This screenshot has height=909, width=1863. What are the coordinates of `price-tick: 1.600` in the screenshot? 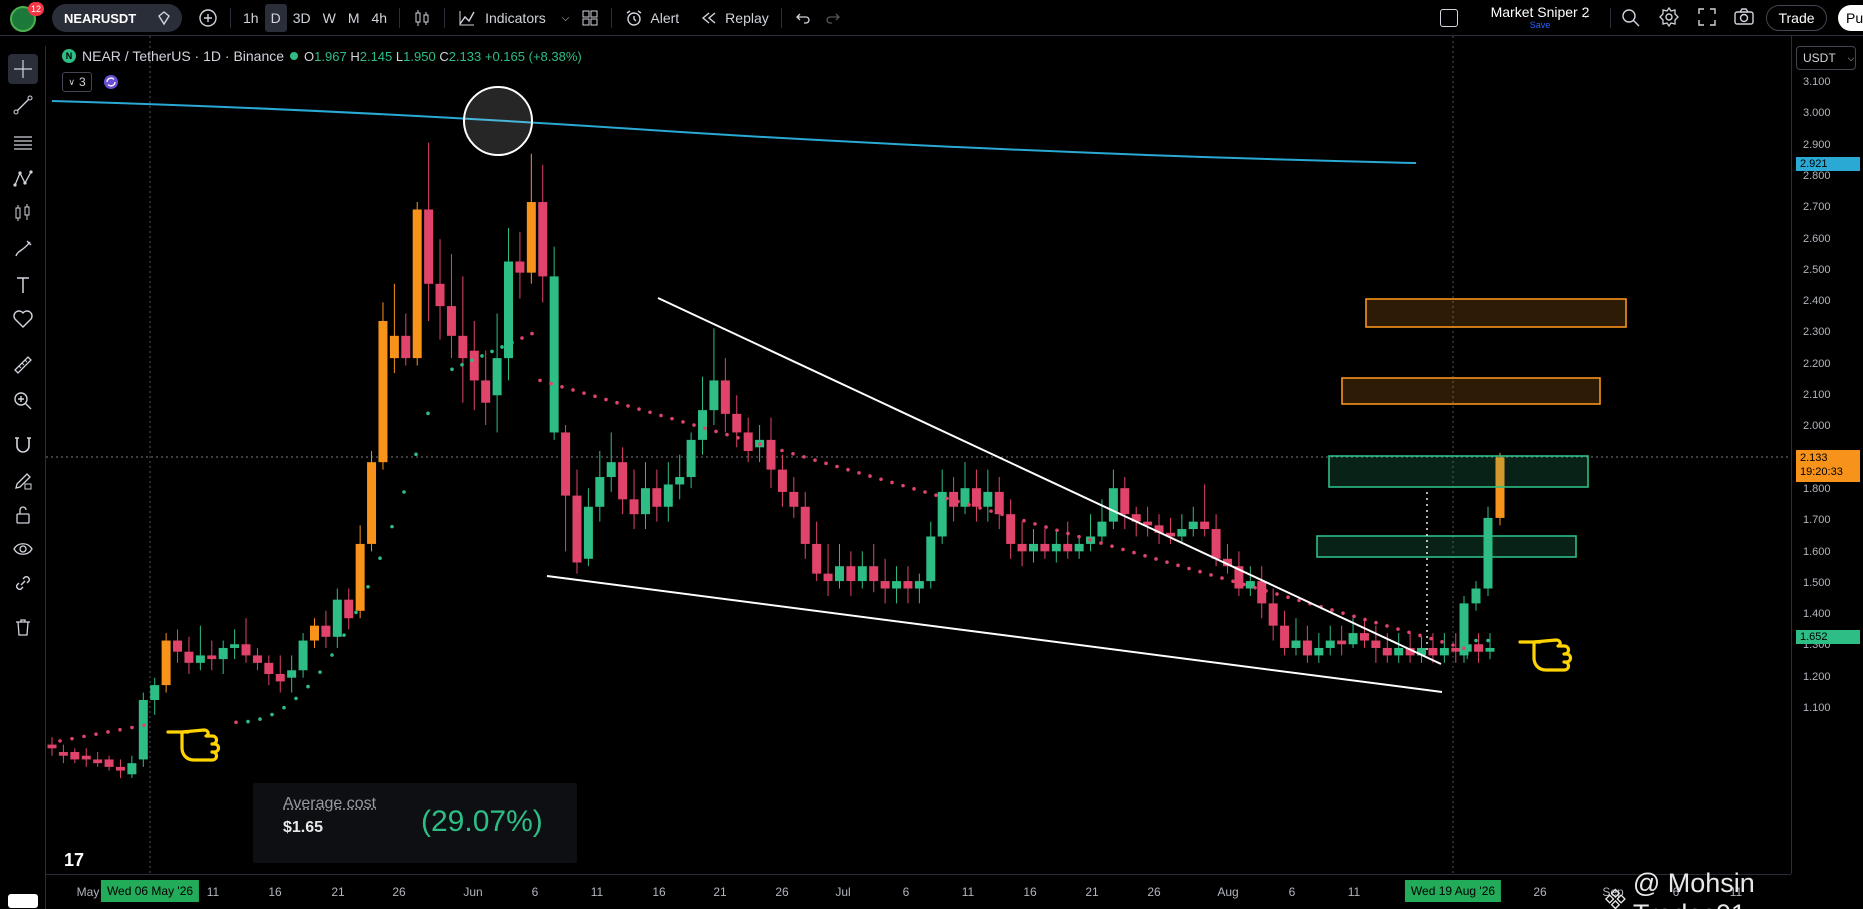 It's located at (1817, 552).